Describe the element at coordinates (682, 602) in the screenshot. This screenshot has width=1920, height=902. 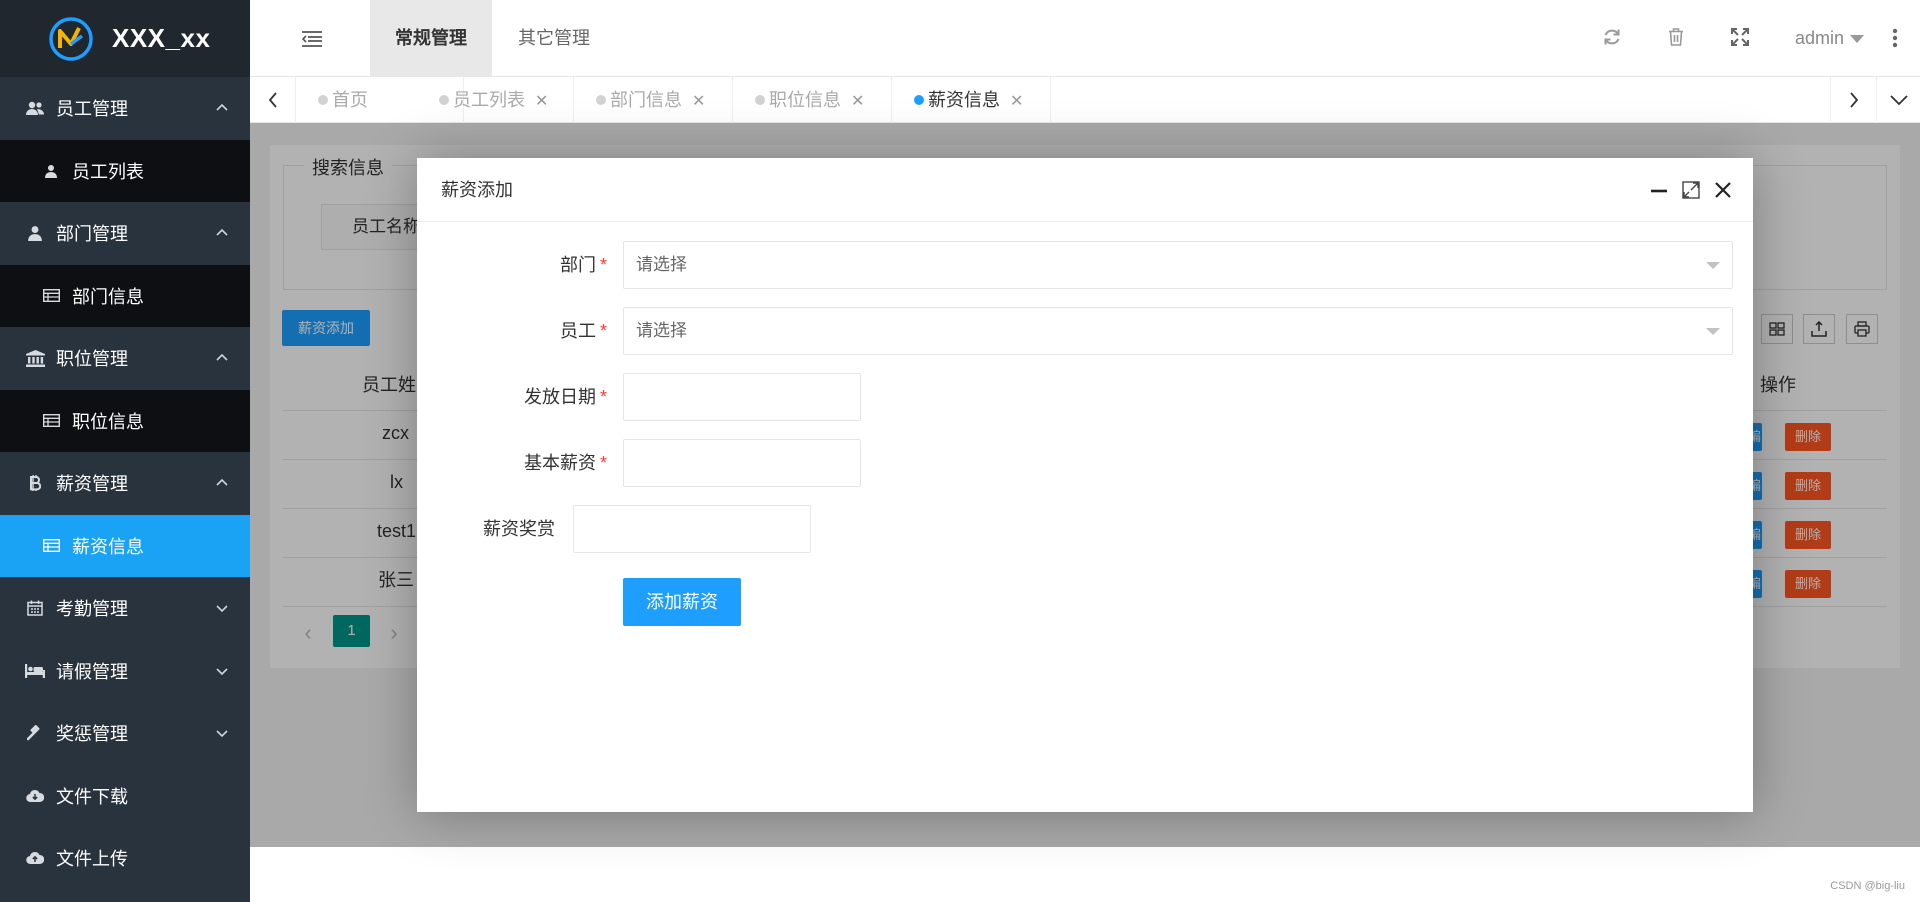
I see `submit-add-salary-button: 添加薪资` at that location.